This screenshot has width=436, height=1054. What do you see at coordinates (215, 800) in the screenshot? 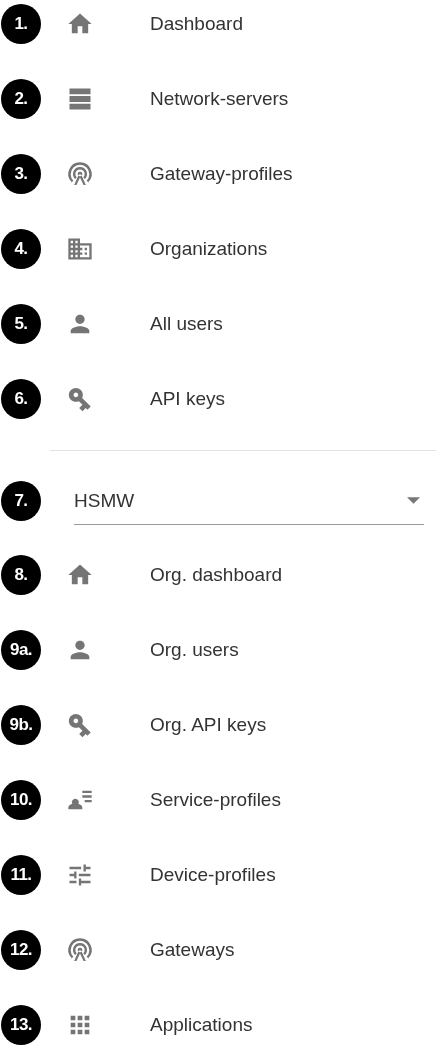
I see `nav-item: Service-profiles` at bounding box center [215, 800].